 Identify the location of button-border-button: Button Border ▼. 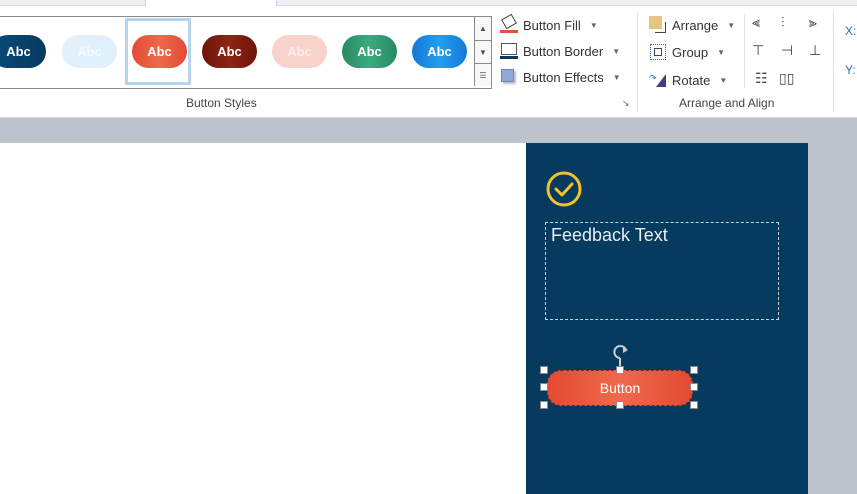
(560, 51).